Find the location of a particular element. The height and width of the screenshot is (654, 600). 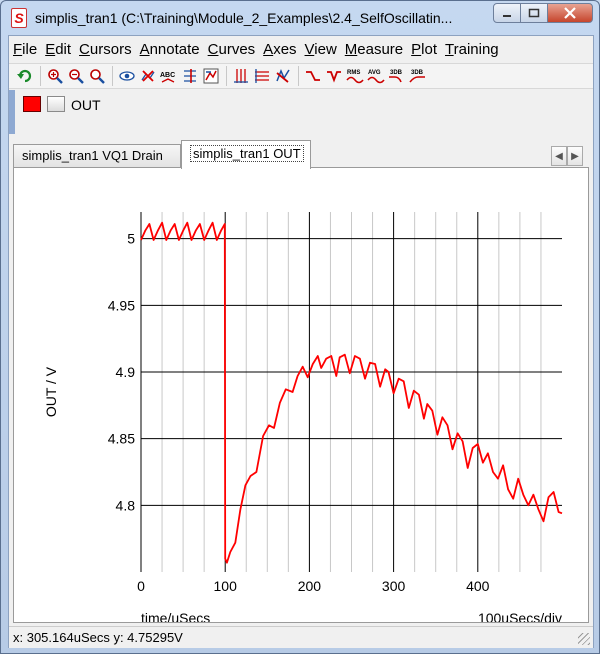

zoom-fit-icon is located at coordinates (97, 76).